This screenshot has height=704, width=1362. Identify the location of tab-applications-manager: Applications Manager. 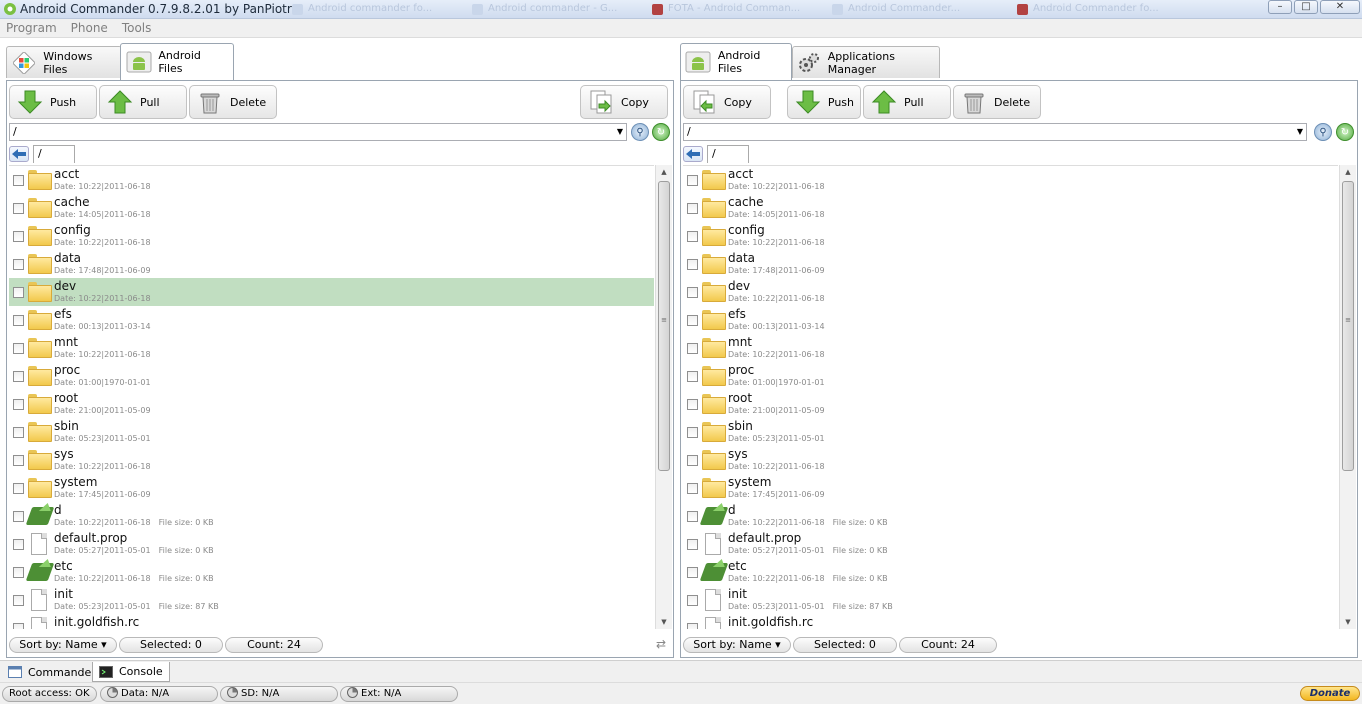
(866, 62).